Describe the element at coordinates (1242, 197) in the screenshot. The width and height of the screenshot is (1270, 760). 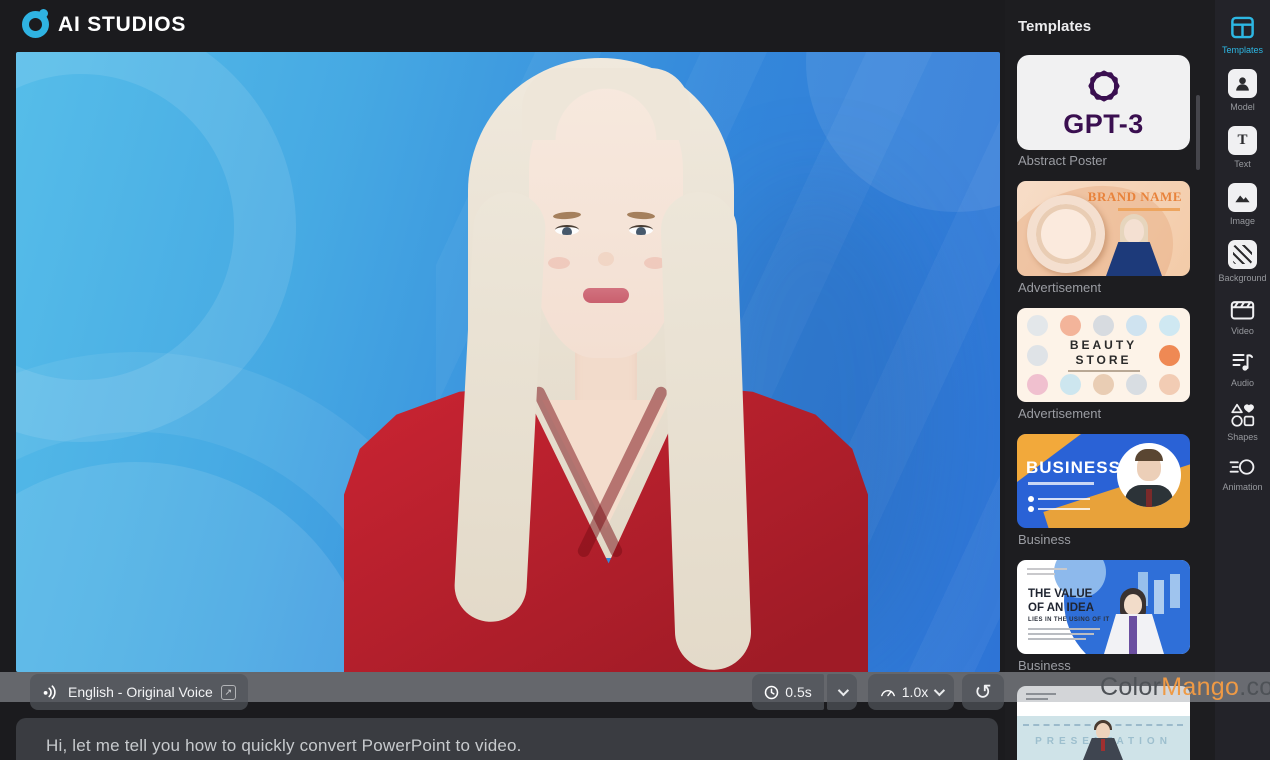
I see `image-icon` at that location.